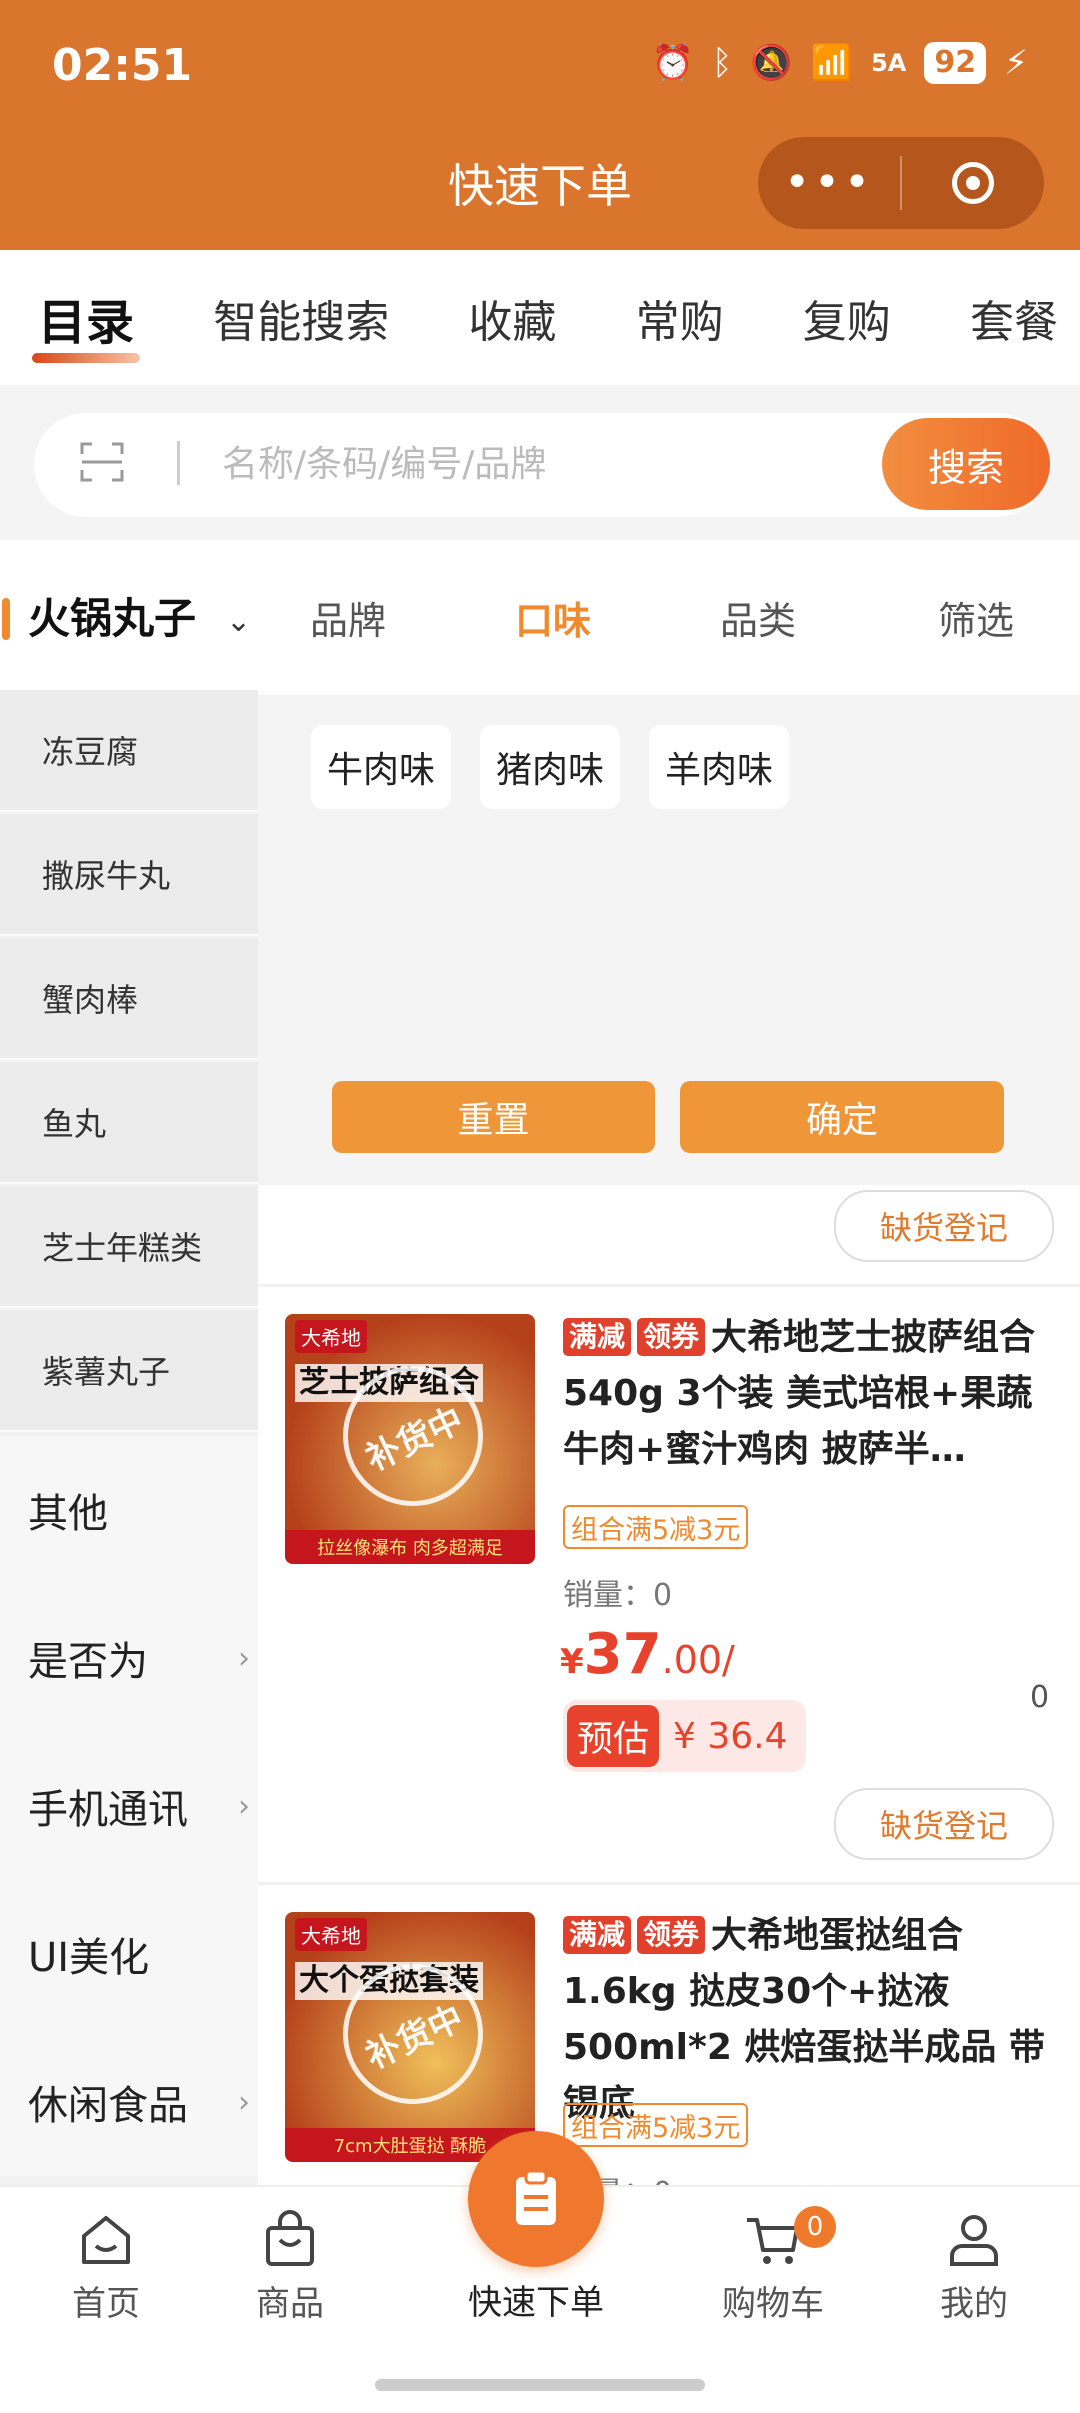  Describe the element at coordinates (847, 318) in the screenshot. I see `tab-repurchase: 复购` at that location.